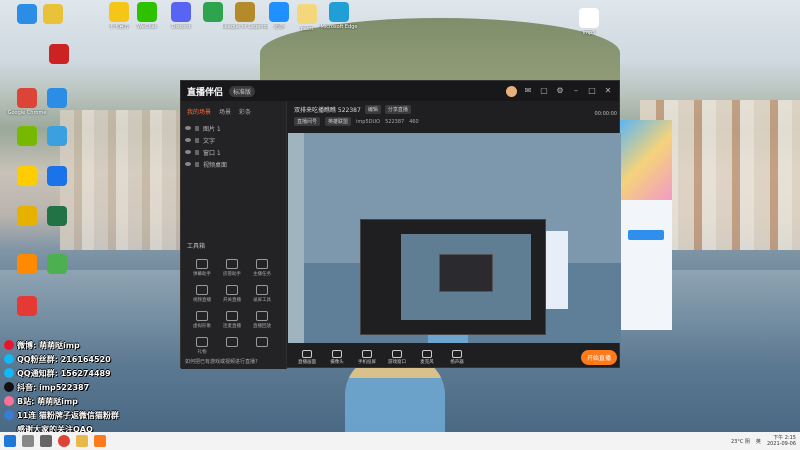 This screenshot has width=800, height=450. Describe the element at coordinates (560, 91) in the screenshot. I see `settings-icon: ⚙` at that location.